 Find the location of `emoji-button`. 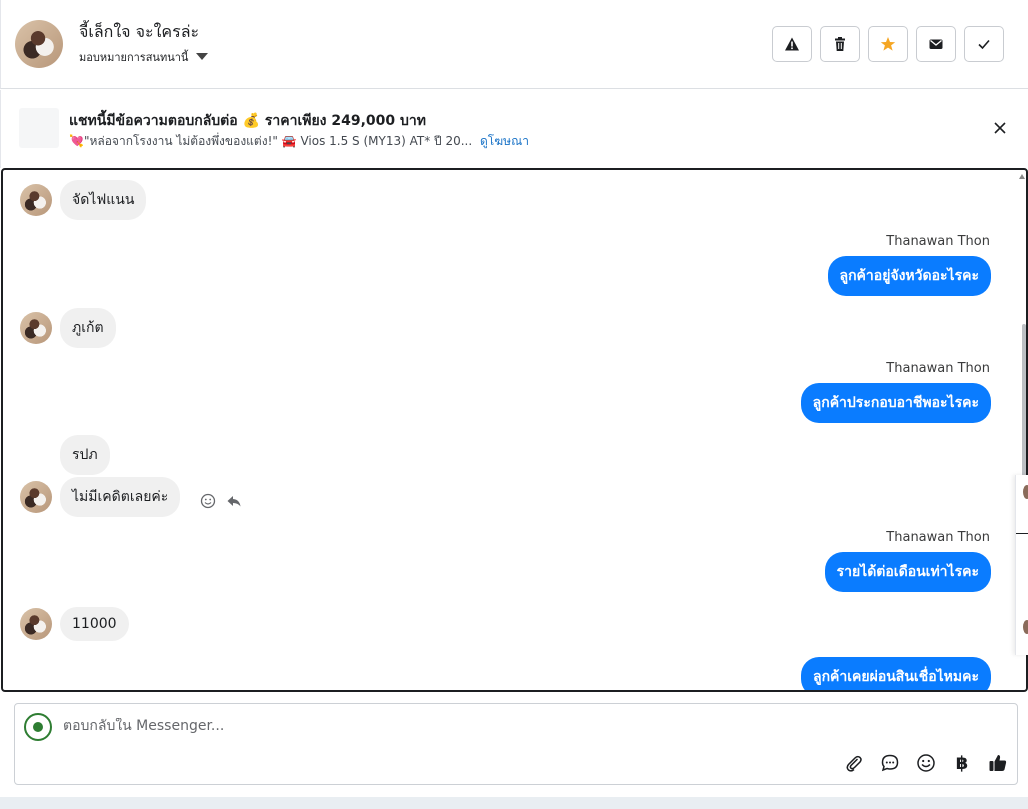

emoji-button is located at coordinates (926, 763).